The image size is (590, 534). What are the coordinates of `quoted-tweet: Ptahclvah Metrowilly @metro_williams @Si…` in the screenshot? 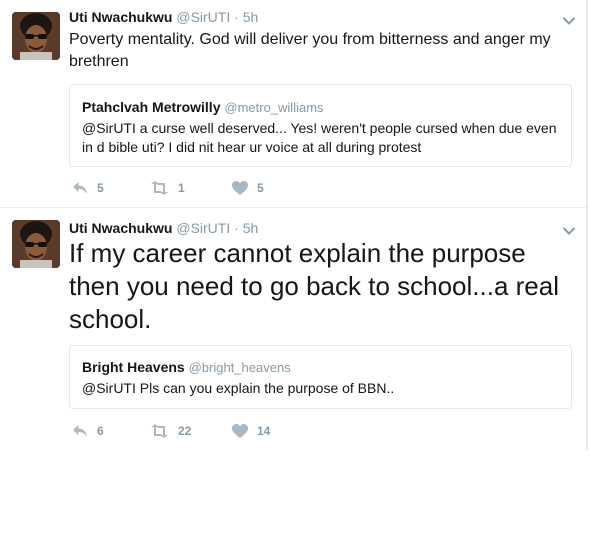 It's located at (320, 125).